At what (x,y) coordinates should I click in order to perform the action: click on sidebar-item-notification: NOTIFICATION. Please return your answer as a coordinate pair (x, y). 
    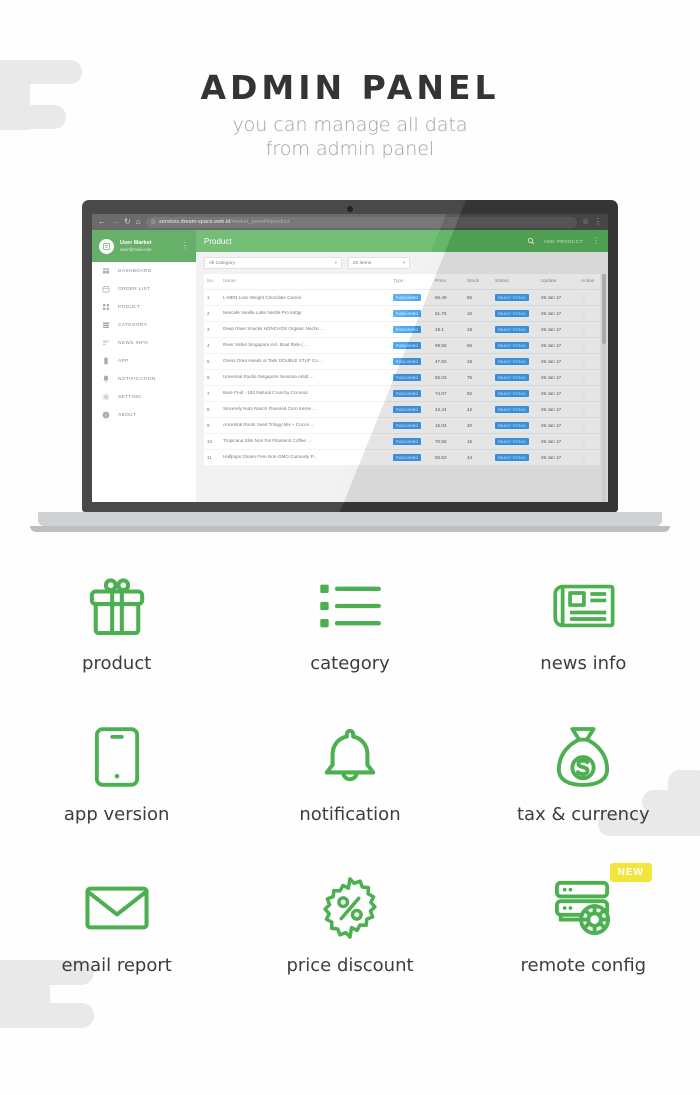
    Looking at the image, I should click on (144, 379).